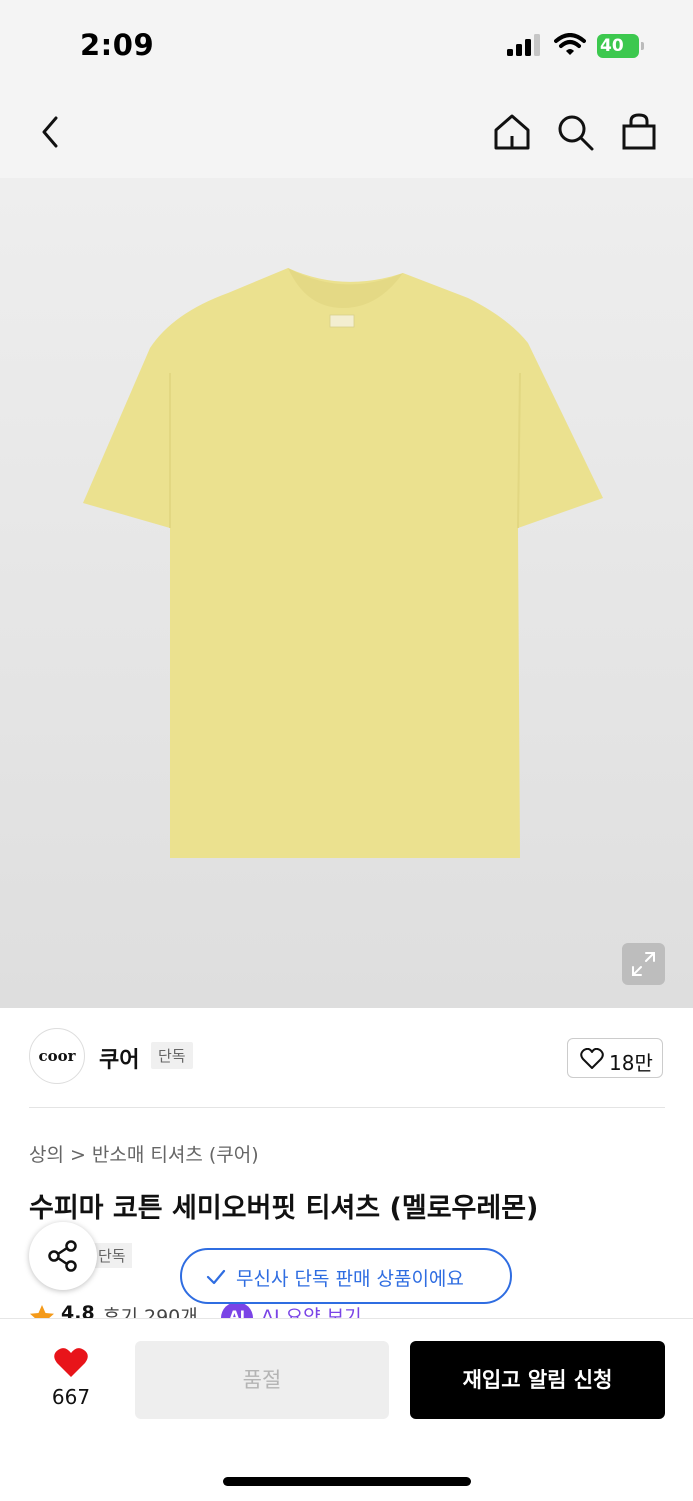  I want to click on top-navigation, so click(346, 135).